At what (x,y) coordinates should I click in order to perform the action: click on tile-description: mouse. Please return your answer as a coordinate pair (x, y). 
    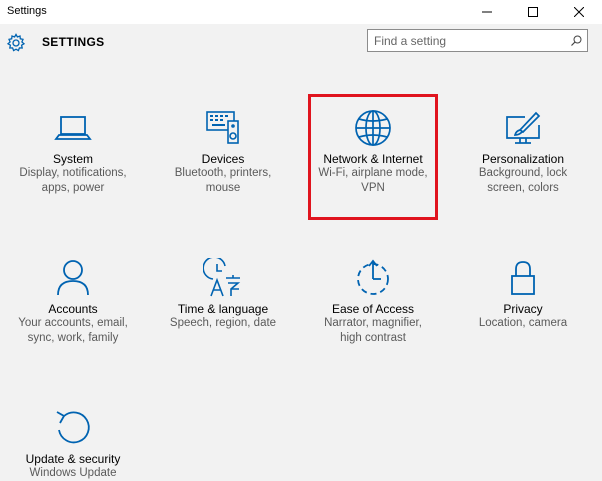
    Looking at the image, I should click on (223, 188).